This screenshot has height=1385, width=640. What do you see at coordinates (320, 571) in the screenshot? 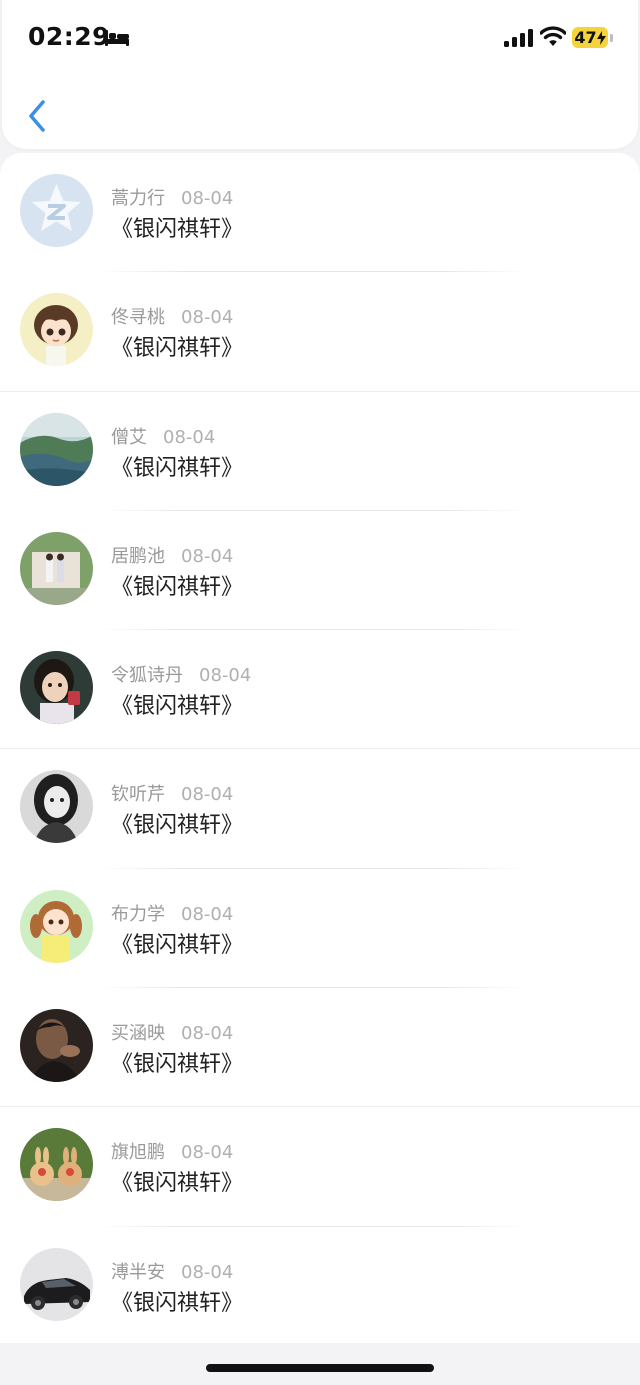
I see `list-item: 居鹏池 08-04 《银闪祺轩》` at bounding box center [320, 571].